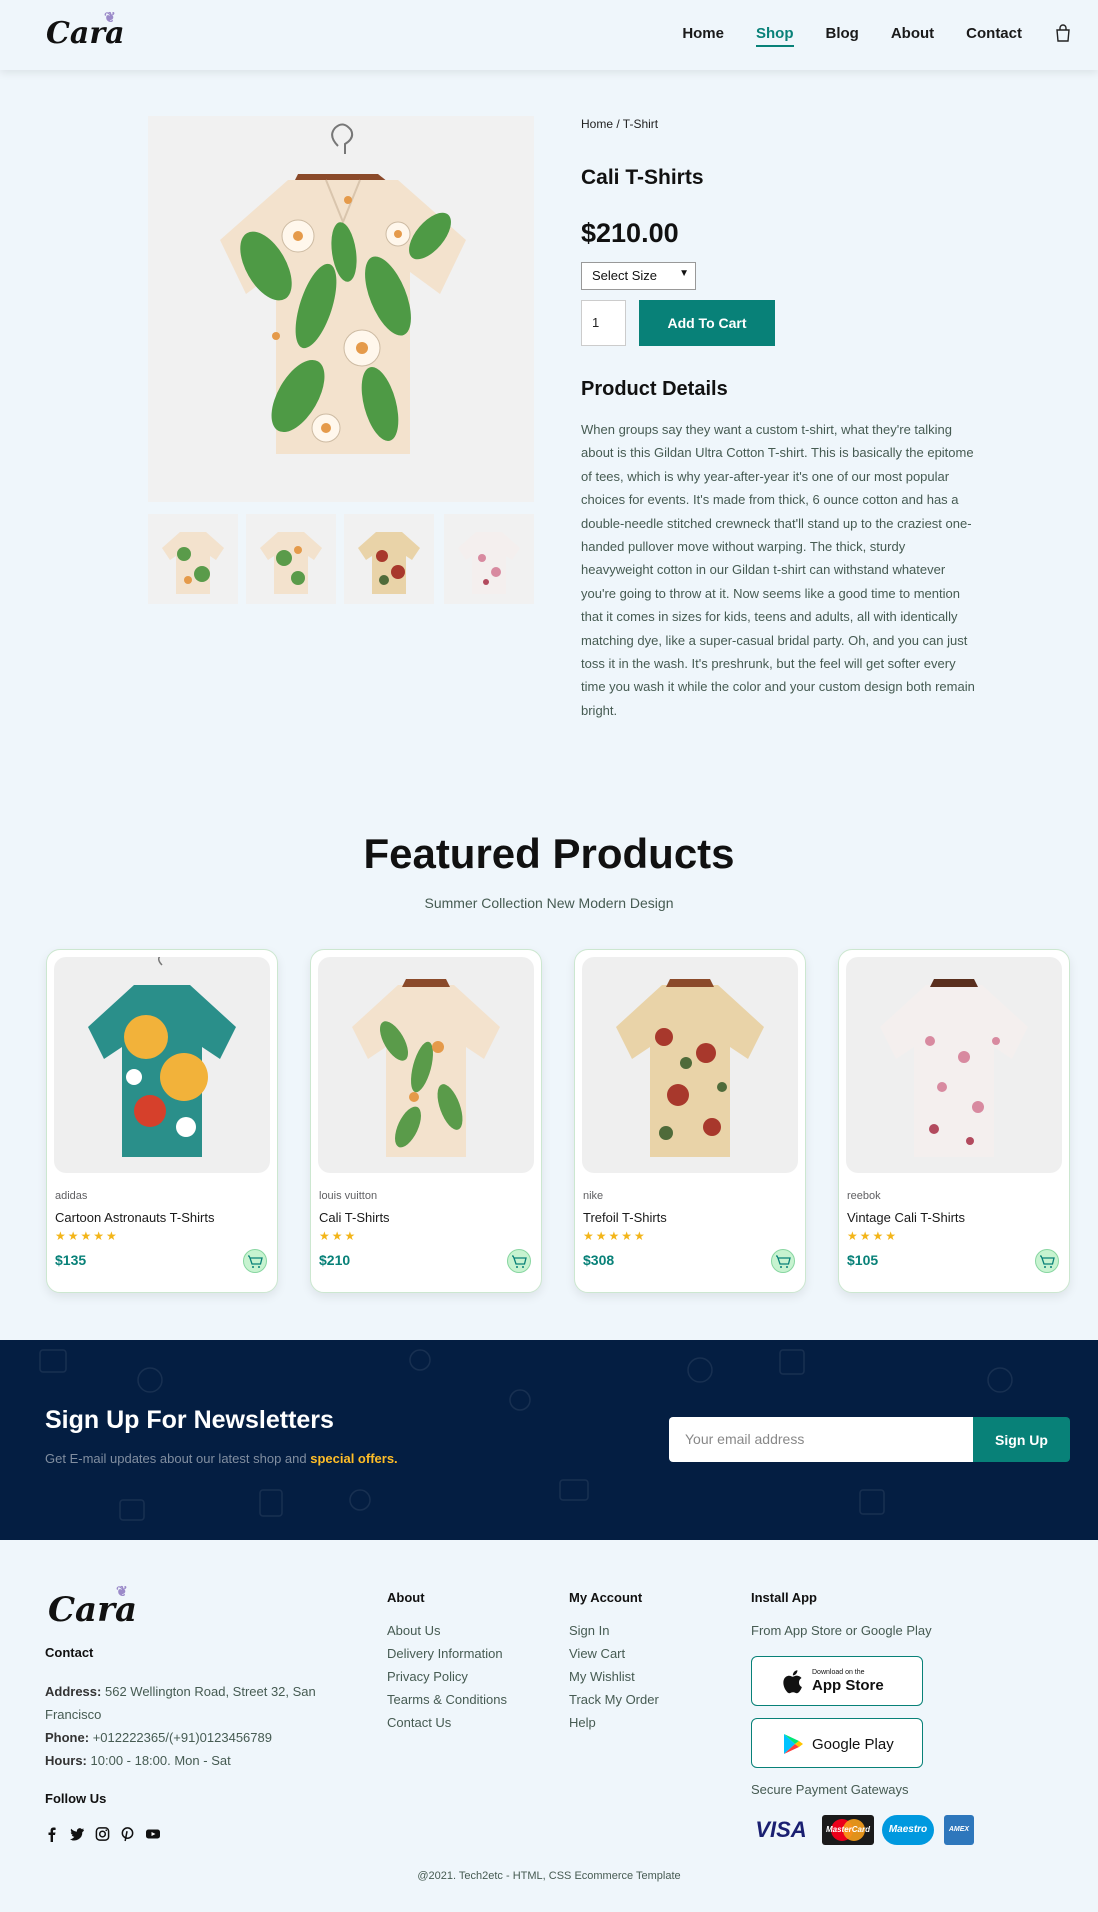 The height and width of the screenshot is (1912, 1098). What do you see at coordinates (427, 1676) in the screenshot?
I see `privacy-link: Privacy Policy` at bounding box center [427, 1676].